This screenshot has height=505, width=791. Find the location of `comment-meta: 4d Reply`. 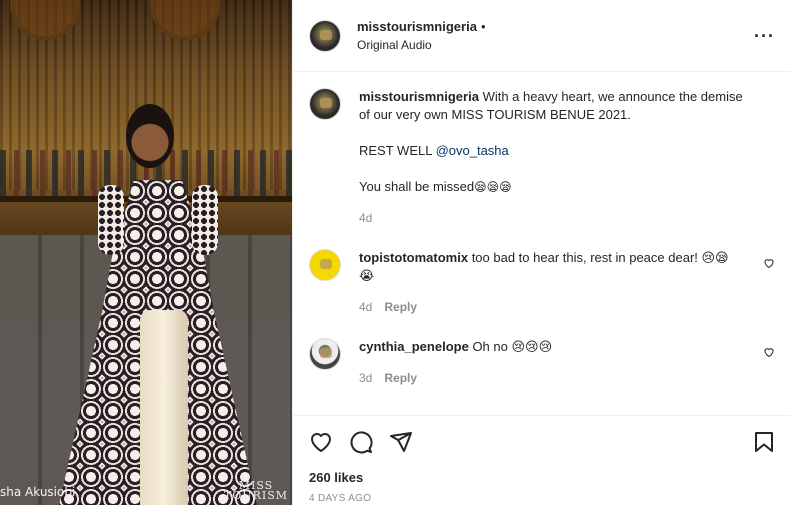

comment-meta: 4d Reply is located at coordinates (554, 307).